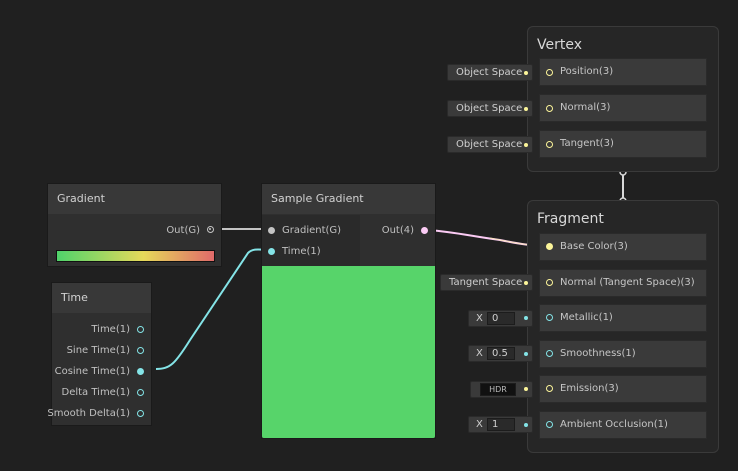 This screenshot has width=738, height=471. What do you see at coordinates (110, 329) in the screenshot?
I see `time-output-label: Time(1)` at bounding box center [110, 329].